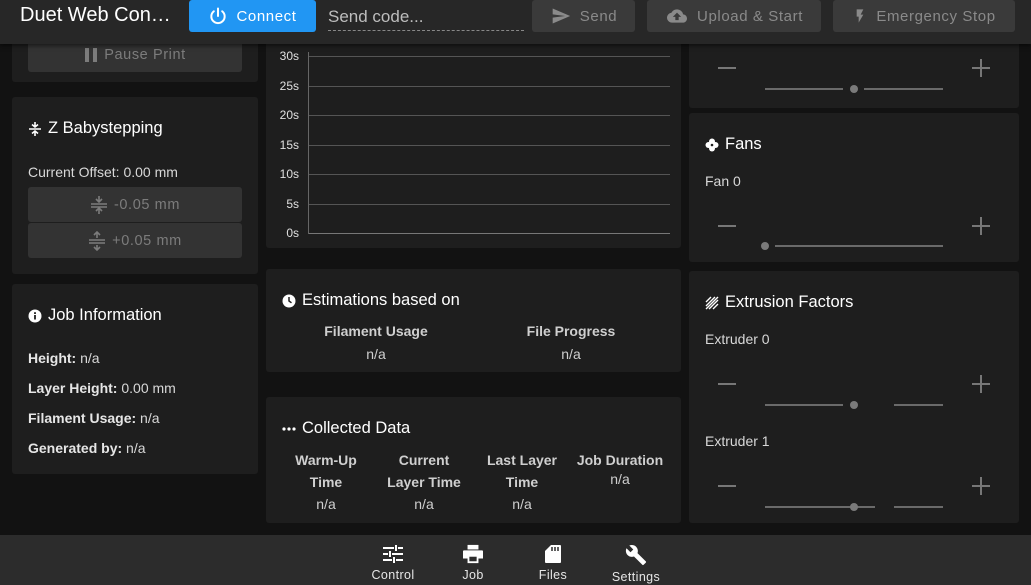 The width and height of the screenshot is (1031, 585). I want to click on fan-increase-stem, so click(981, 226).